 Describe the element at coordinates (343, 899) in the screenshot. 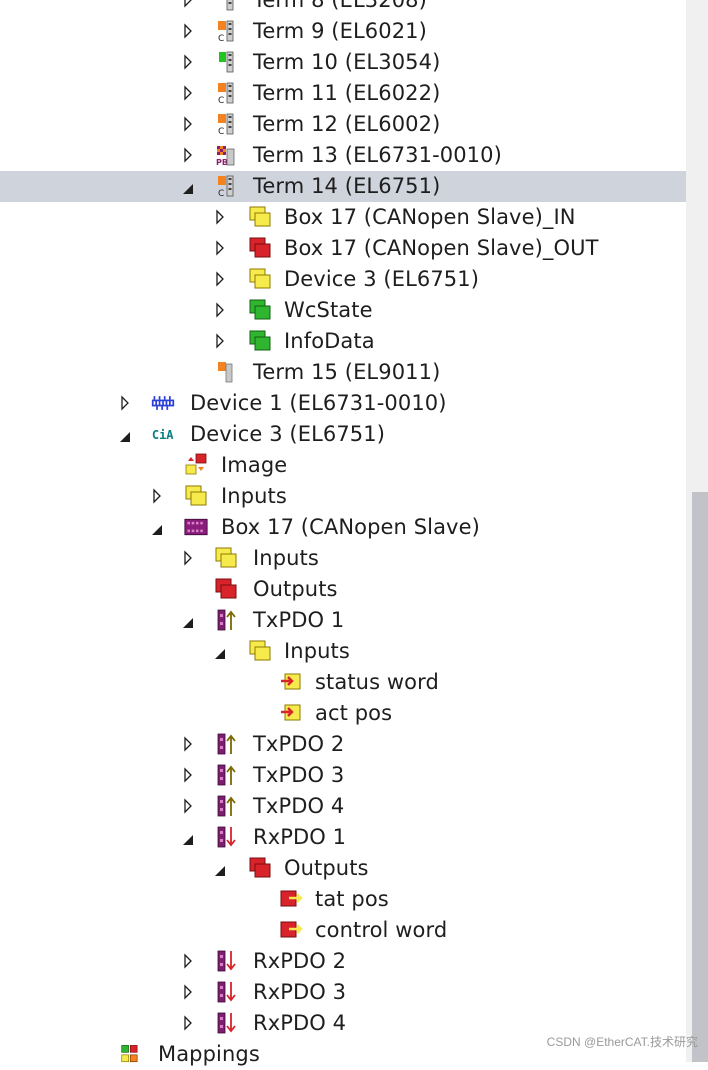

I see `tree-node-tat-pos: tat pos` at that location.